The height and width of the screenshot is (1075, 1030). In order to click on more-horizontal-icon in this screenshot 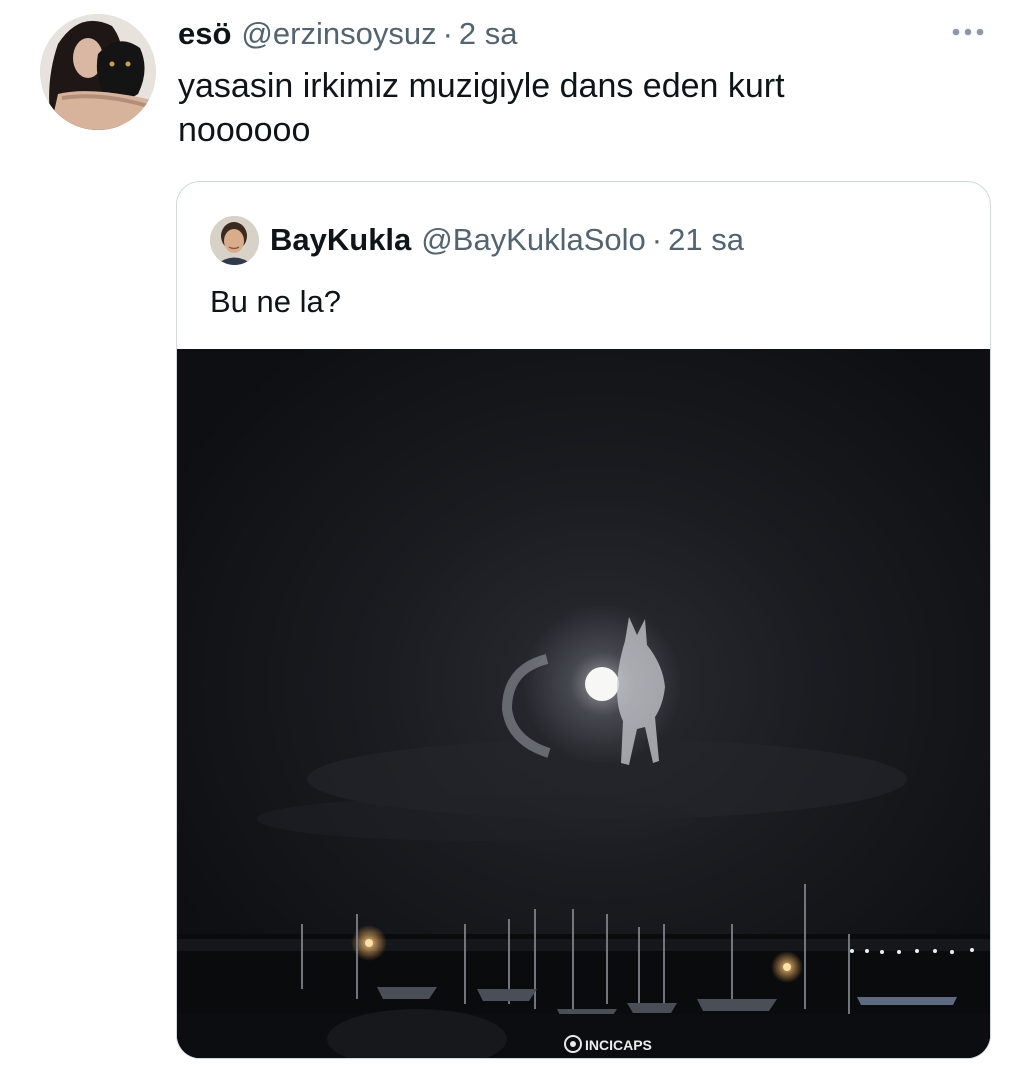, I will do `click(968, 32)`.